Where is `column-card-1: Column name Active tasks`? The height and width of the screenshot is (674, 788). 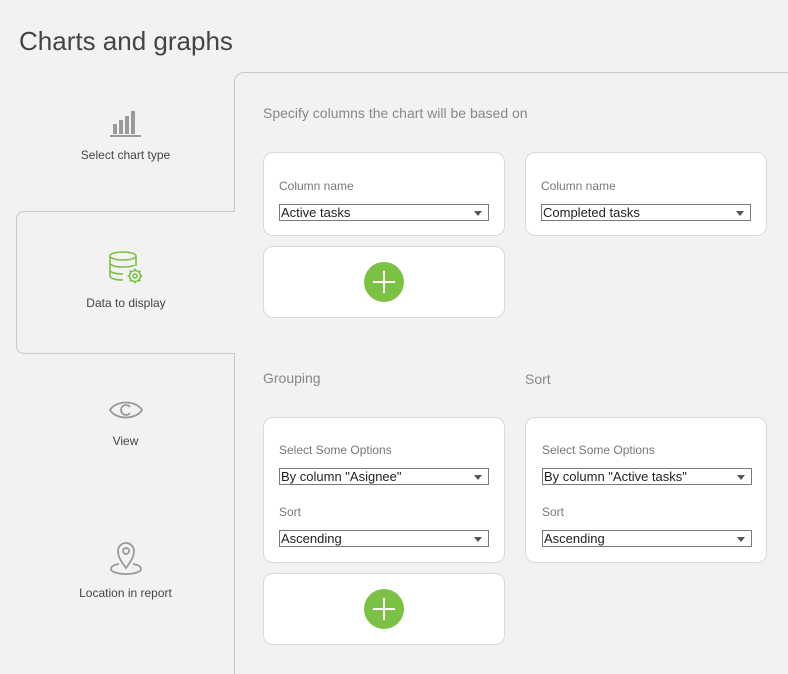
column-card-1: Column name Active tasks is located at coordinates (384, 194).